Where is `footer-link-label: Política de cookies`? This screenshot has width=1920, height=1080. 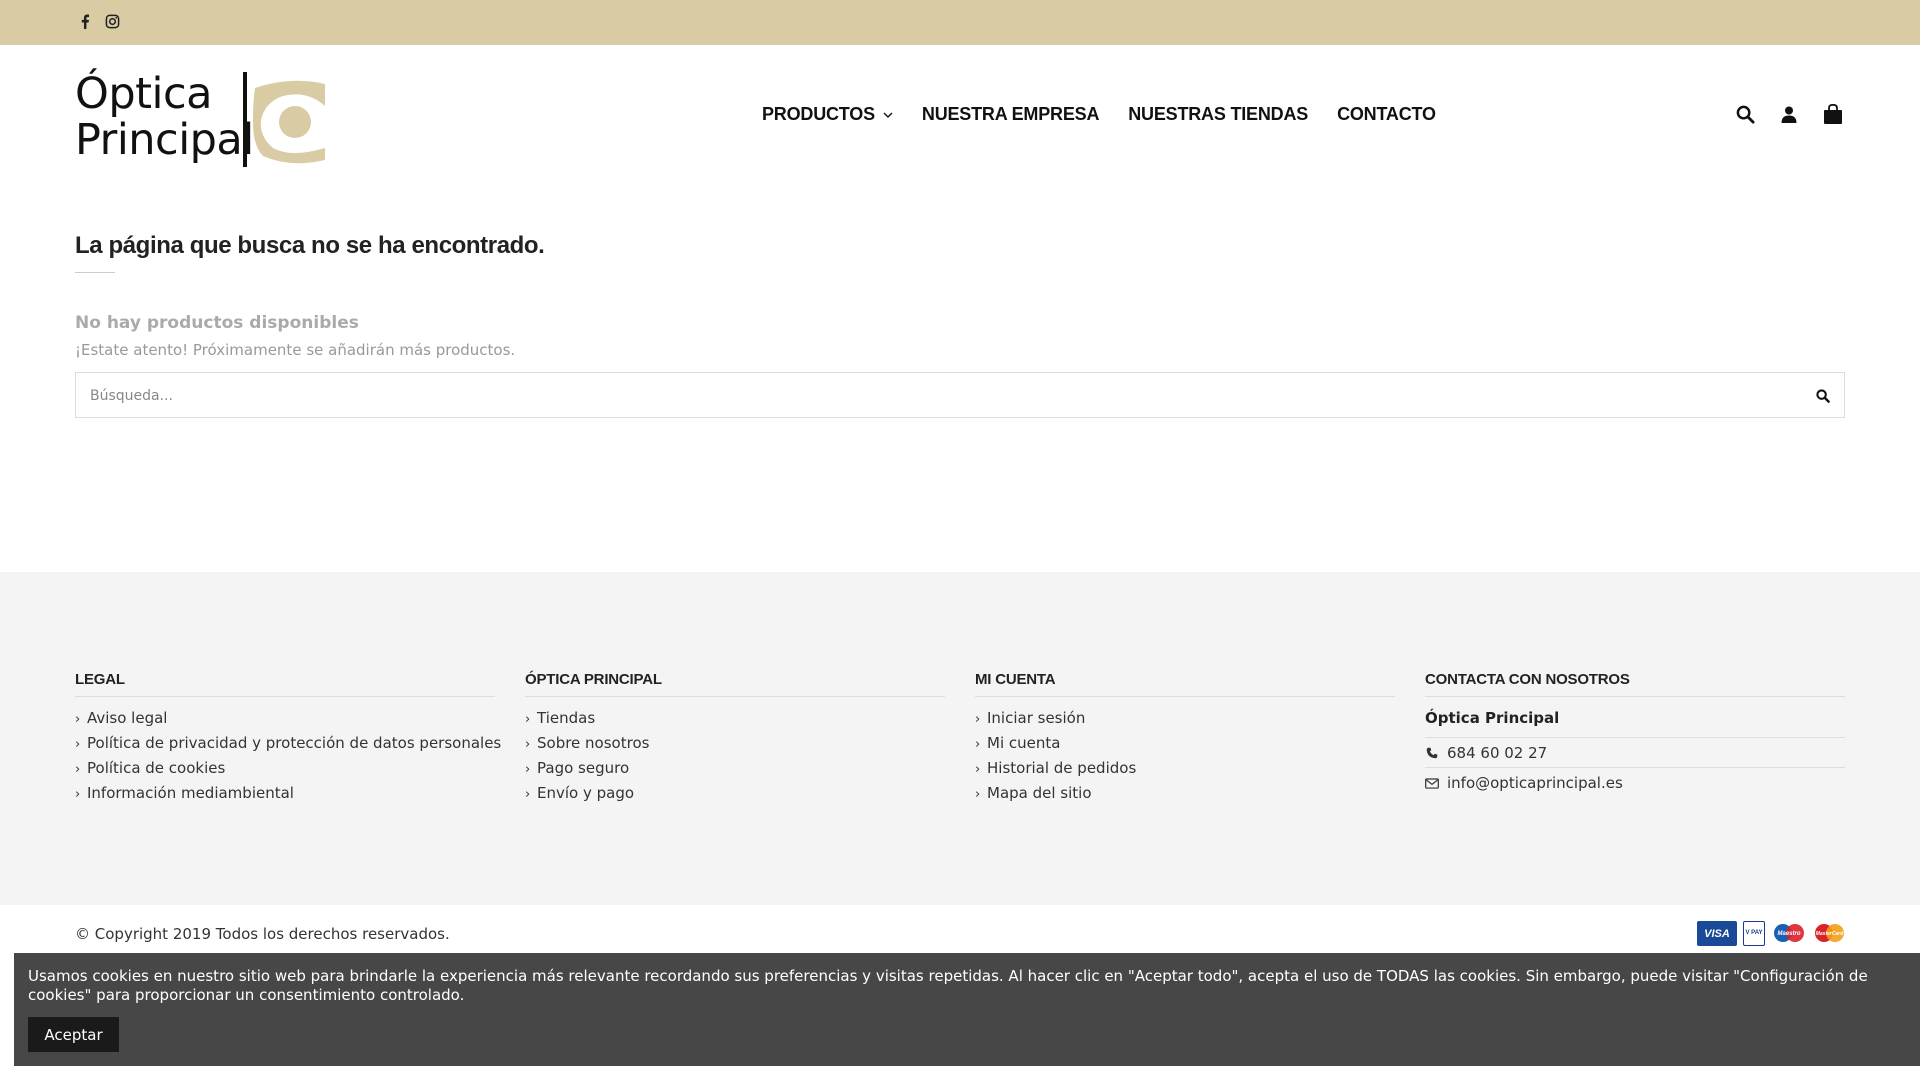 footer-link-label: Política de cookies is located at coordinates (156, 768).